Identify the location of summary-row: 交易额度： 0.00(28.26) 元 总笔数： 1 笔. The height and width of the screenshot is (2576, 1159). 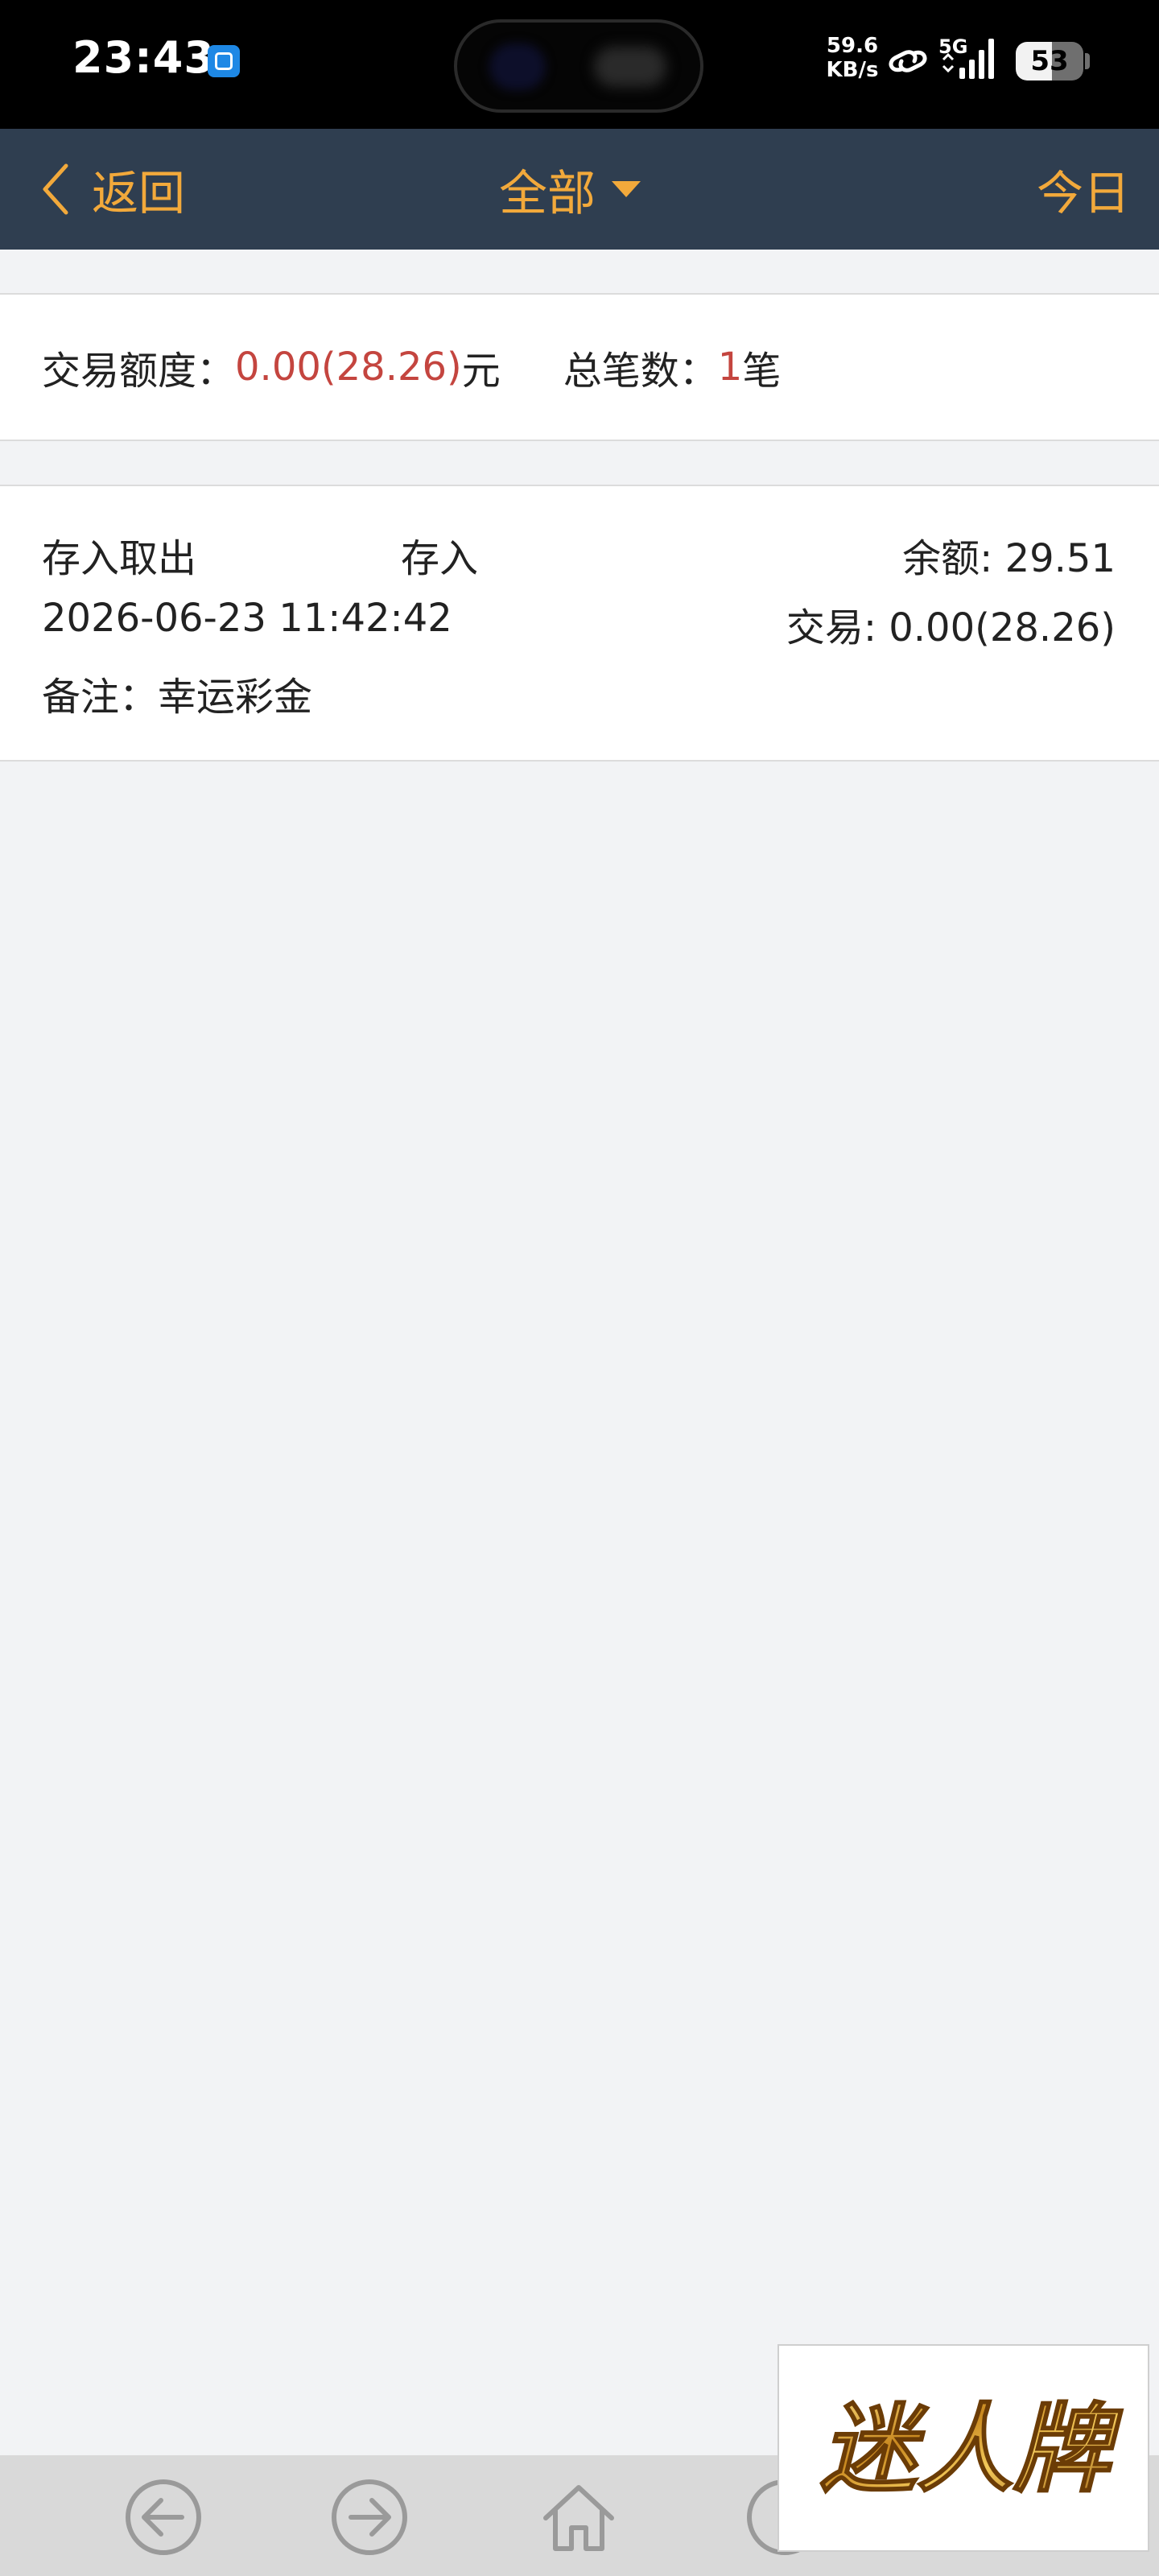
(411, 367).